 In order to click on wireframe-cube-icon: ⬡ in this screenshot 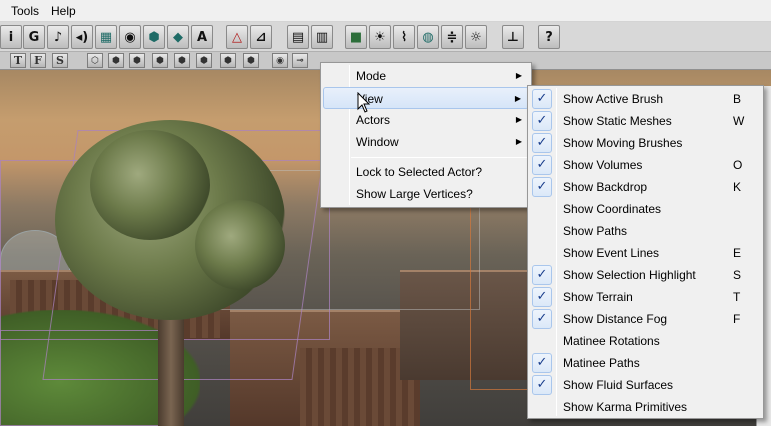, I will do `click(95, 60)`.